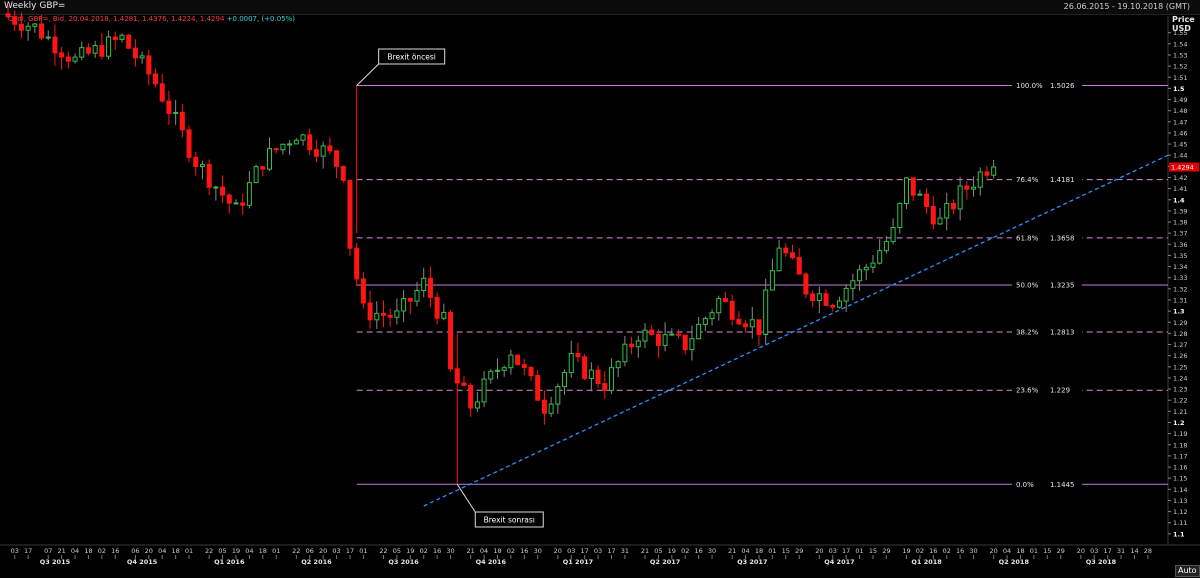 Image resolution: width=1200 pixels, height=578 pixels. I want to click on x-tick-label: 16, so click(115, 551).